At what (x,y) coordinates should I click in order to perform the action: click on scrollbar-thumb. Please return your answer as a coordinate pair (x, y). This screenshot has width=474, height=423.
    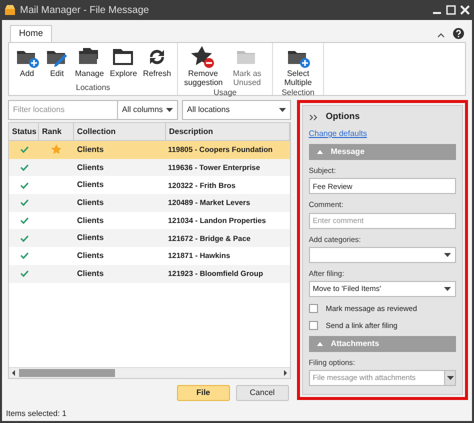
    Looking at the image, I should click on (67, 373).